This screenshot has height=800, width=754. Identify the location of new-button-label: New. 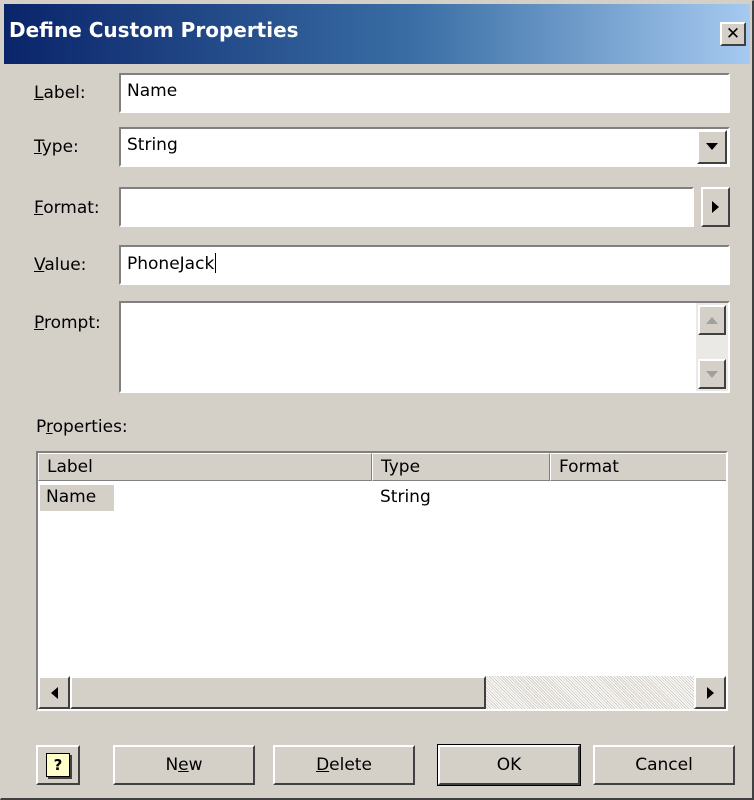
(184, 765).